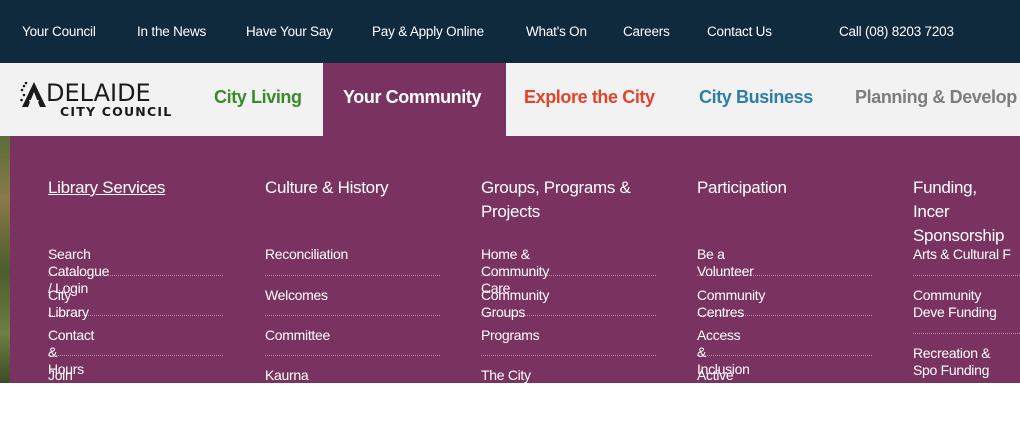 The height and width of the screenshot is (435, 1020). I want to click on menu-link-committee: Committee, so click(297, 335).